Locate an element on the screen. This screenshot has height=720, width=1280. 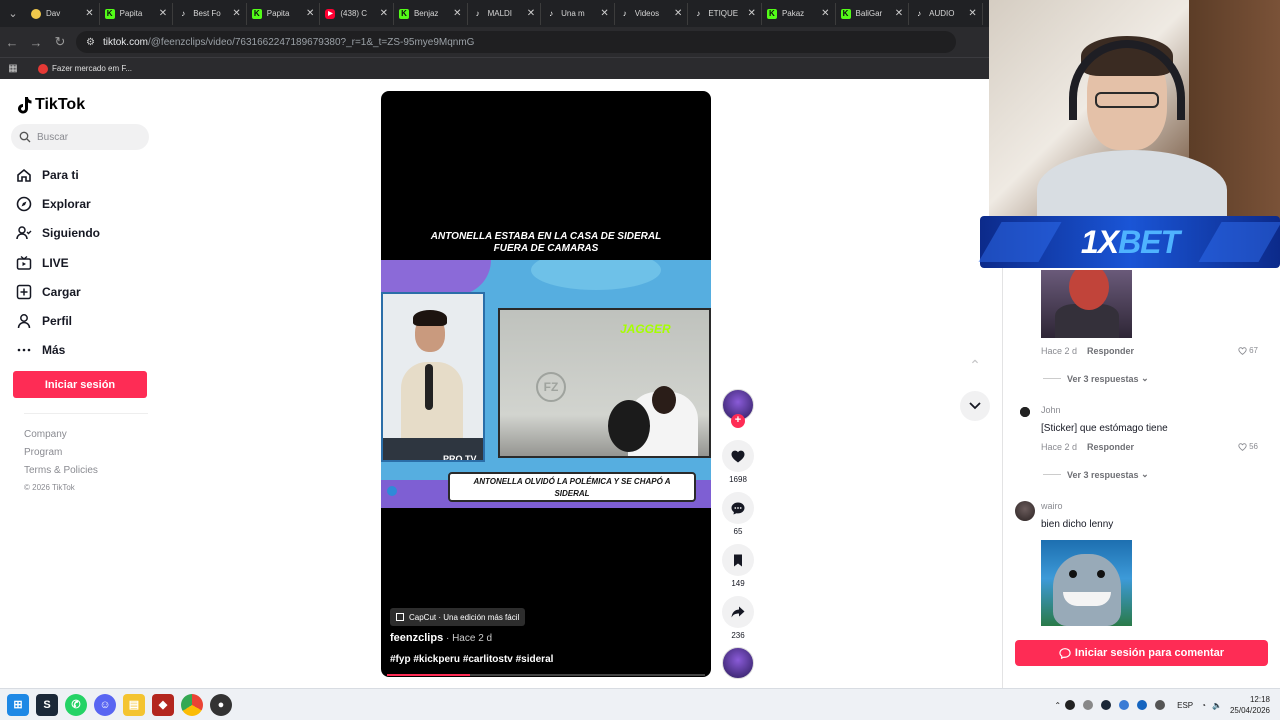
comment-action: 65 is located at coordinates (738, 514).